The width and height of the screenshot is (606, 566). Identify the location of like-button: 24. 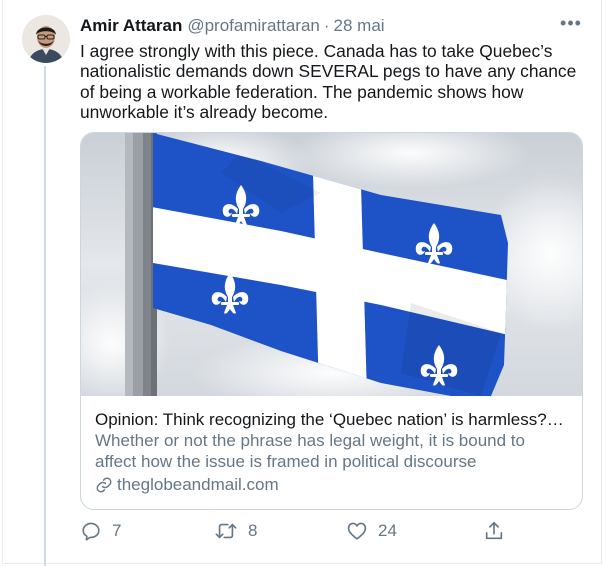
(371, 531).